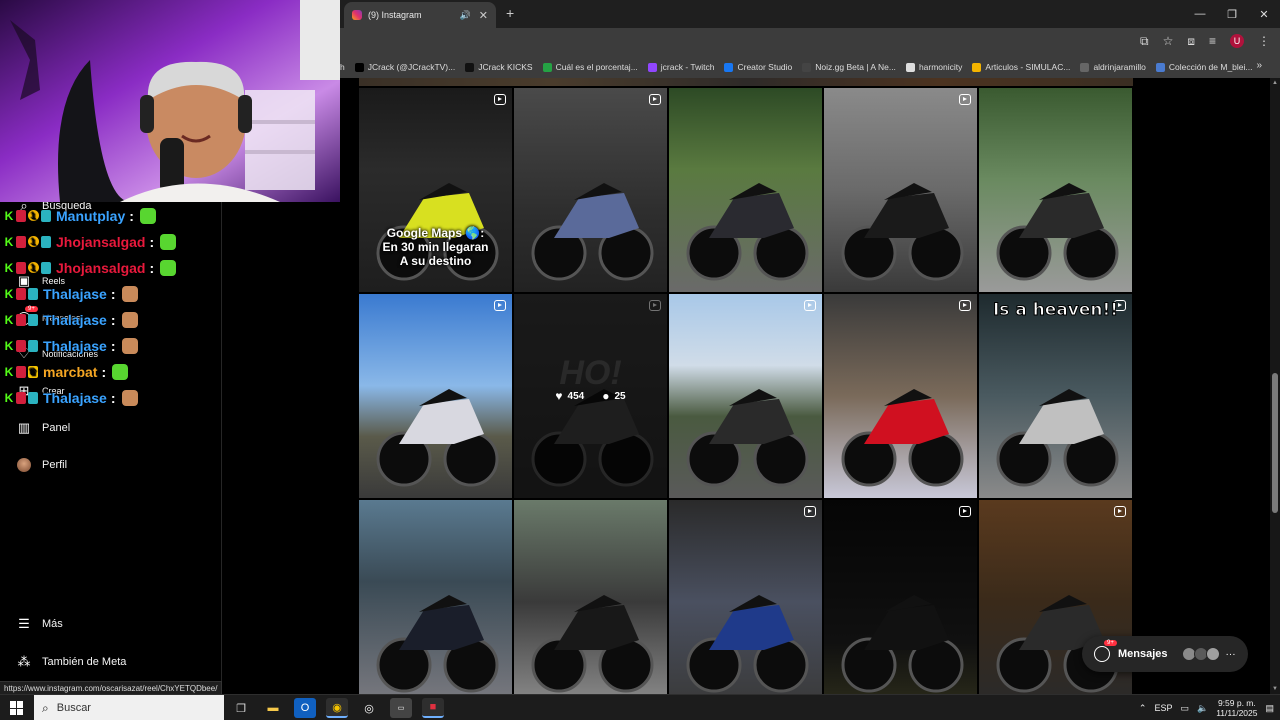  Describe the element at coordinates (1275, 83) in the screenshot. I see `scroll-up-icon: ▲` at that location.